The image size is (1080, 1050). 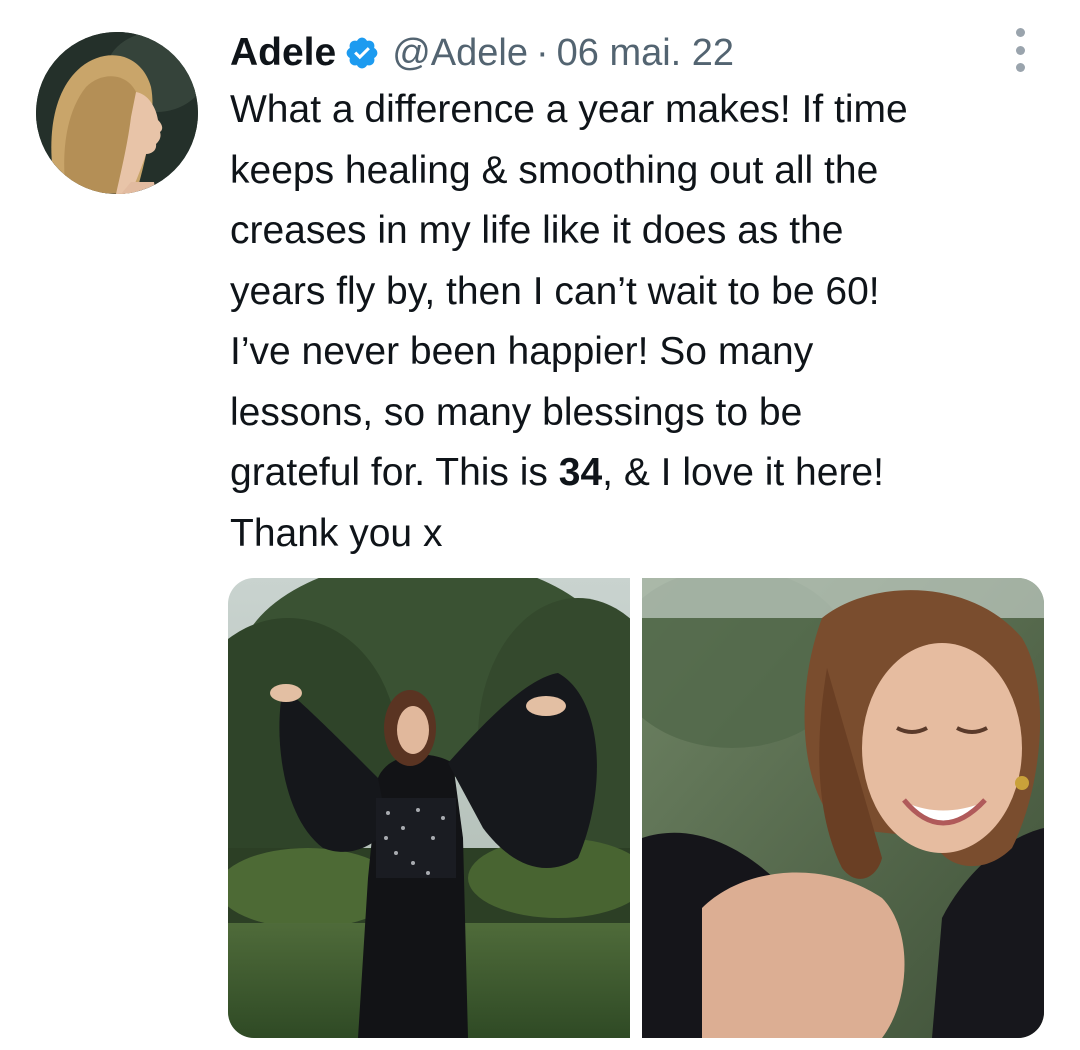 I want to click on tweet-text-bold-age: 34, so click(x=580, y=472).